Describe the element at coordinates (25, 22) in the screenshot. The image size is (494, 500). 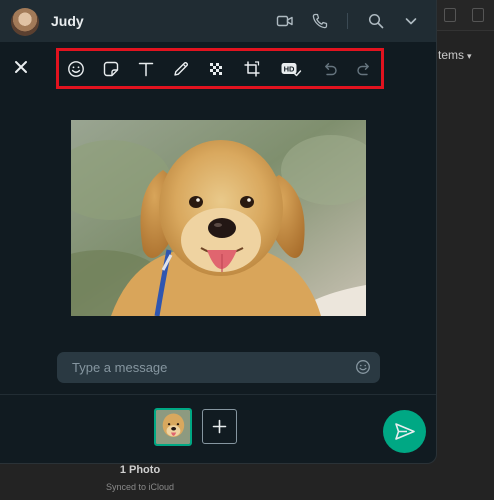
I see `avatar` at that location.